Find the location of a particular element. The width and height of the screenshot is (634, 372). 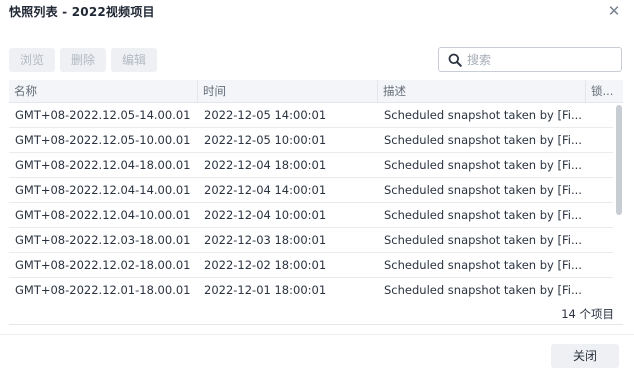

cell-name: GMT+08-2022.12.03-18.00.01 is located at coordinates (103, 240).